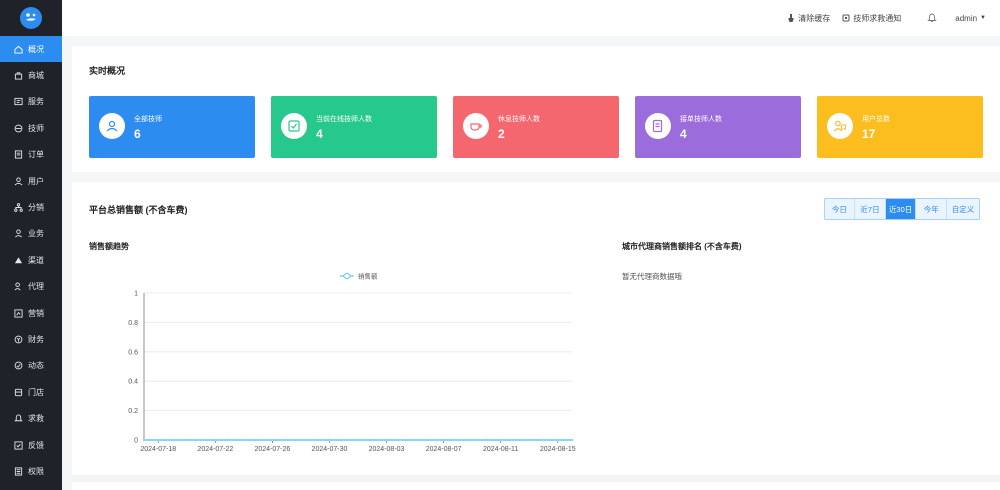 Image resolution: width=1000 pixels, height=490 pixels. Describe the element at coordinates (900, 127) in the screenshot. I see `stat-card-4: 用户总数 17` at that location.